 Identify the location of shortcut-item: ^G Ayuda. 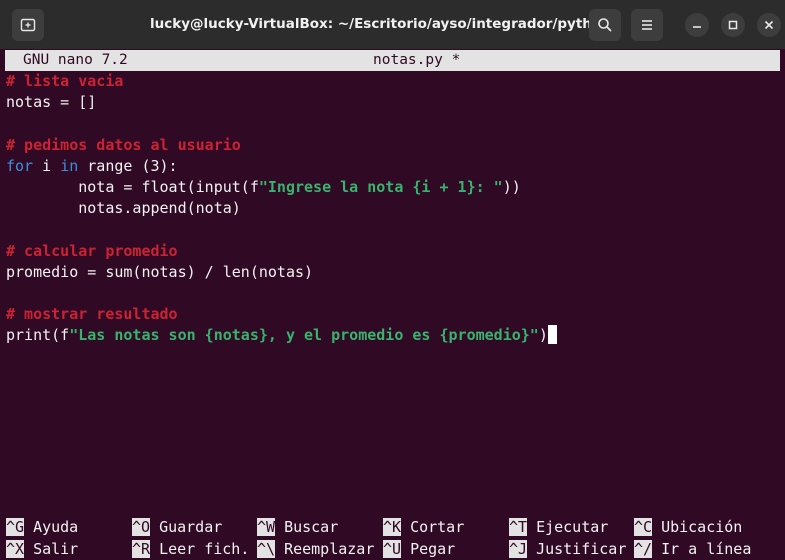
(42, 527).